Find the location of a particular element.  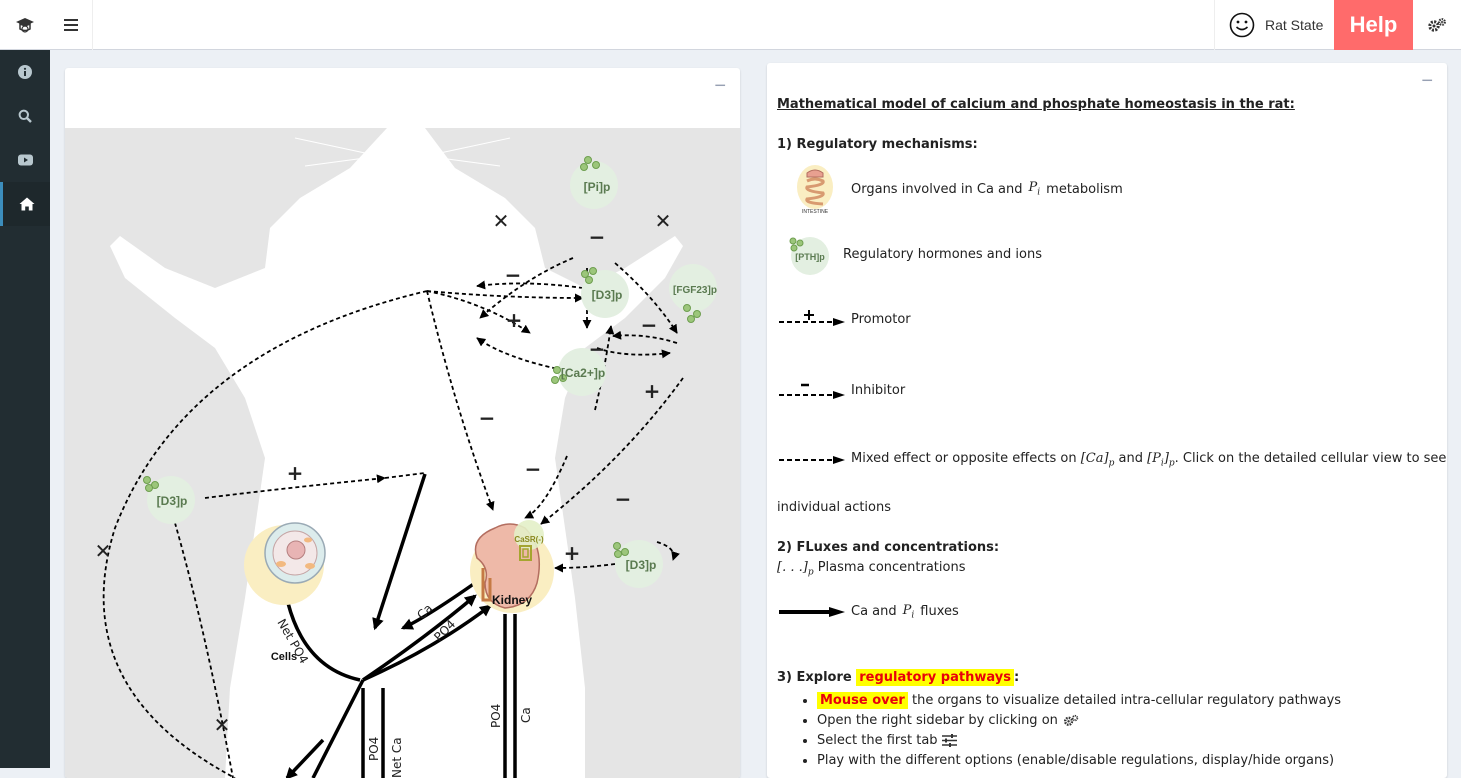

node-d3-right: [D3]p is located at coordinates (638, 564).